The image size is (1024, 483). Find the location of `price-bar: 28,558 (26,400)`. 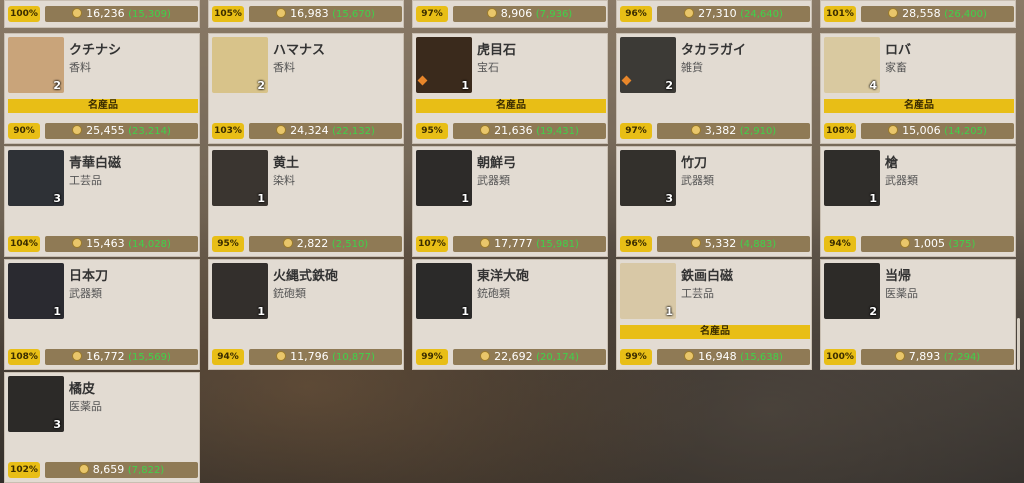

price-bar: 28,558 (26,400) is located at coordinates (937, 14).